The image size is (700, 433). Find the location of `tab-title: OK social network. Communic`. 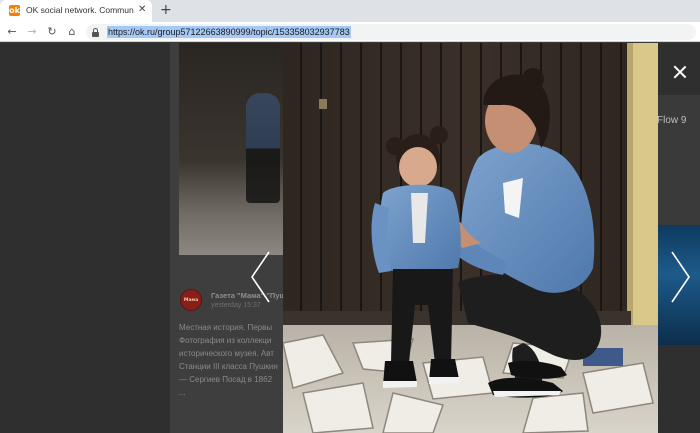

tab-title: OK social network. Communic is located at coordinates (80, 10).